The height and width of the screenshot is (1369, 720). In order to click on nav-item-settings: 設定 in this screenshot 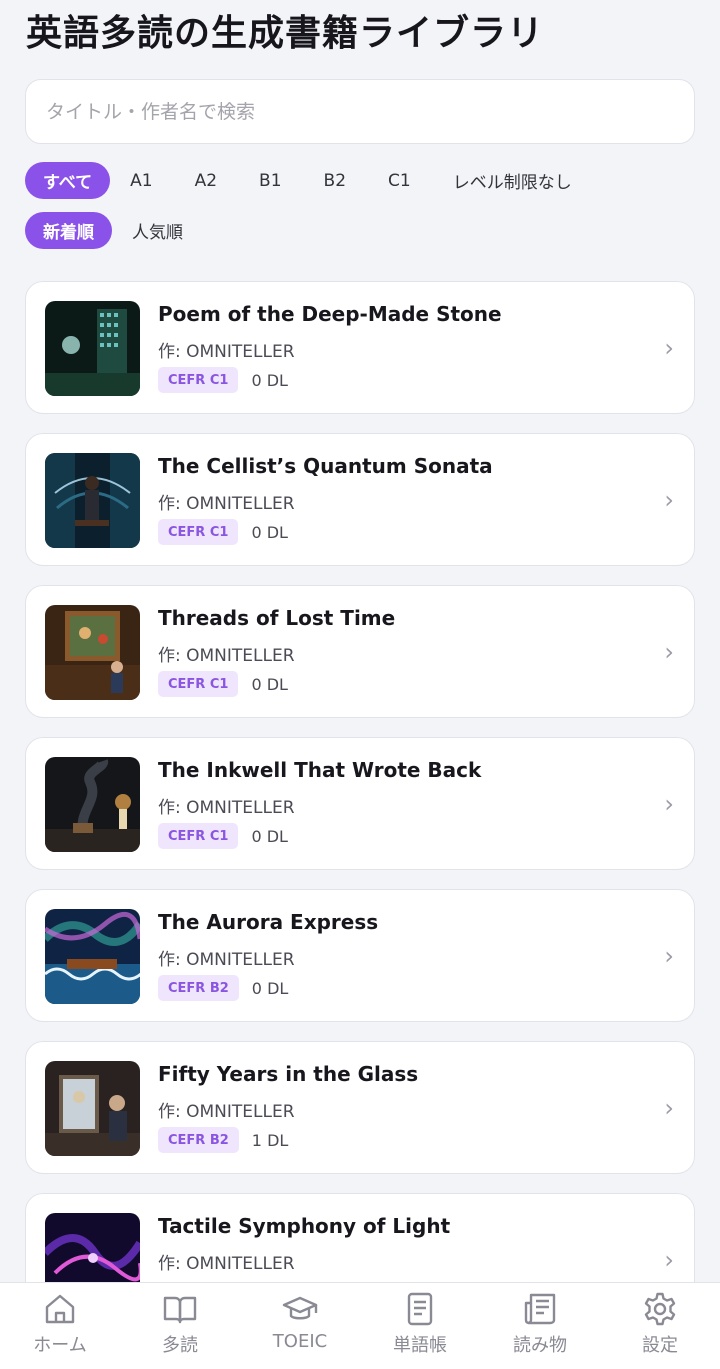, I will do `click(660, 1326)`.